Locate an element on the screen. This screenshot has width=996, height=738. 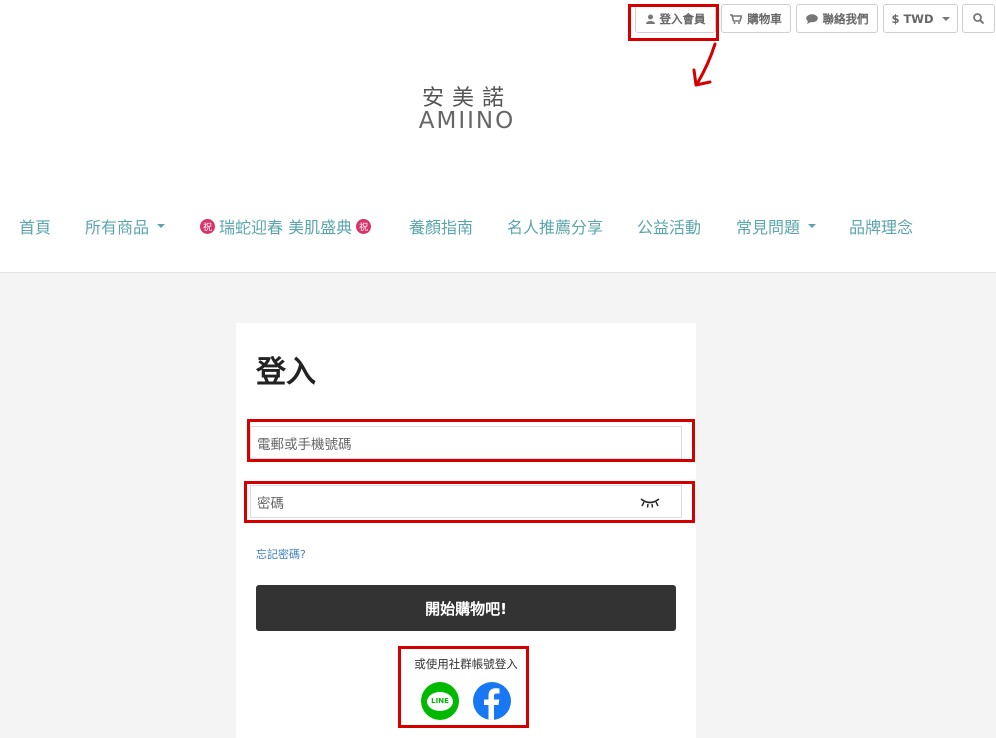
line-icon-text: LINE is located at coordinates (440, 701).